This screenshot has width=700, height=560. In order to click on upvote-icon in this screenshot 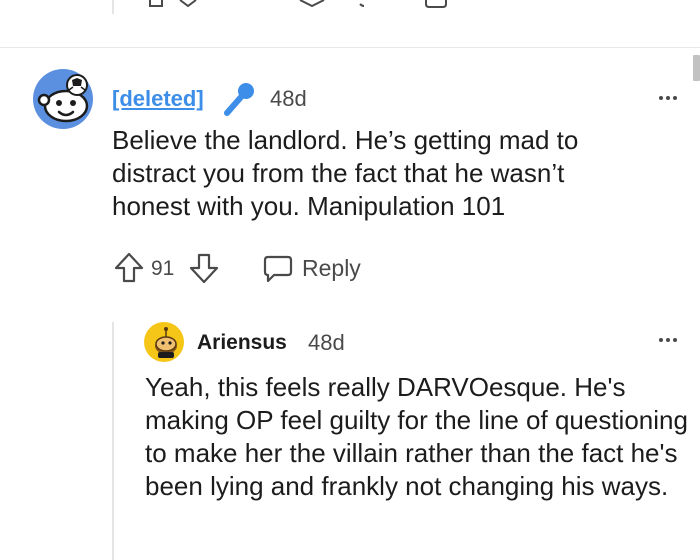, I will do `click(129, 268)`.